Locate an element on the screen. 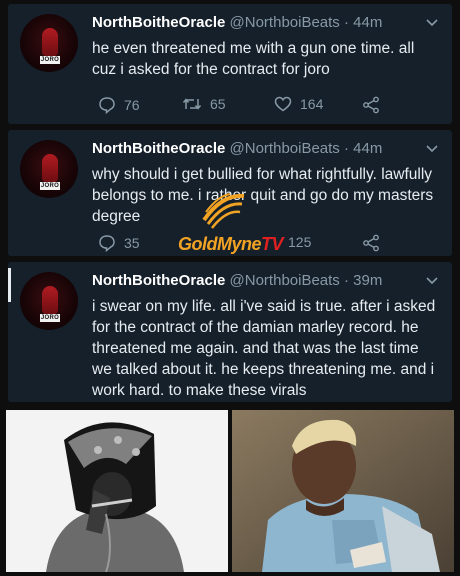 The image size is (460, 576). reply-count: 35 is located at coordinates (132, 243).